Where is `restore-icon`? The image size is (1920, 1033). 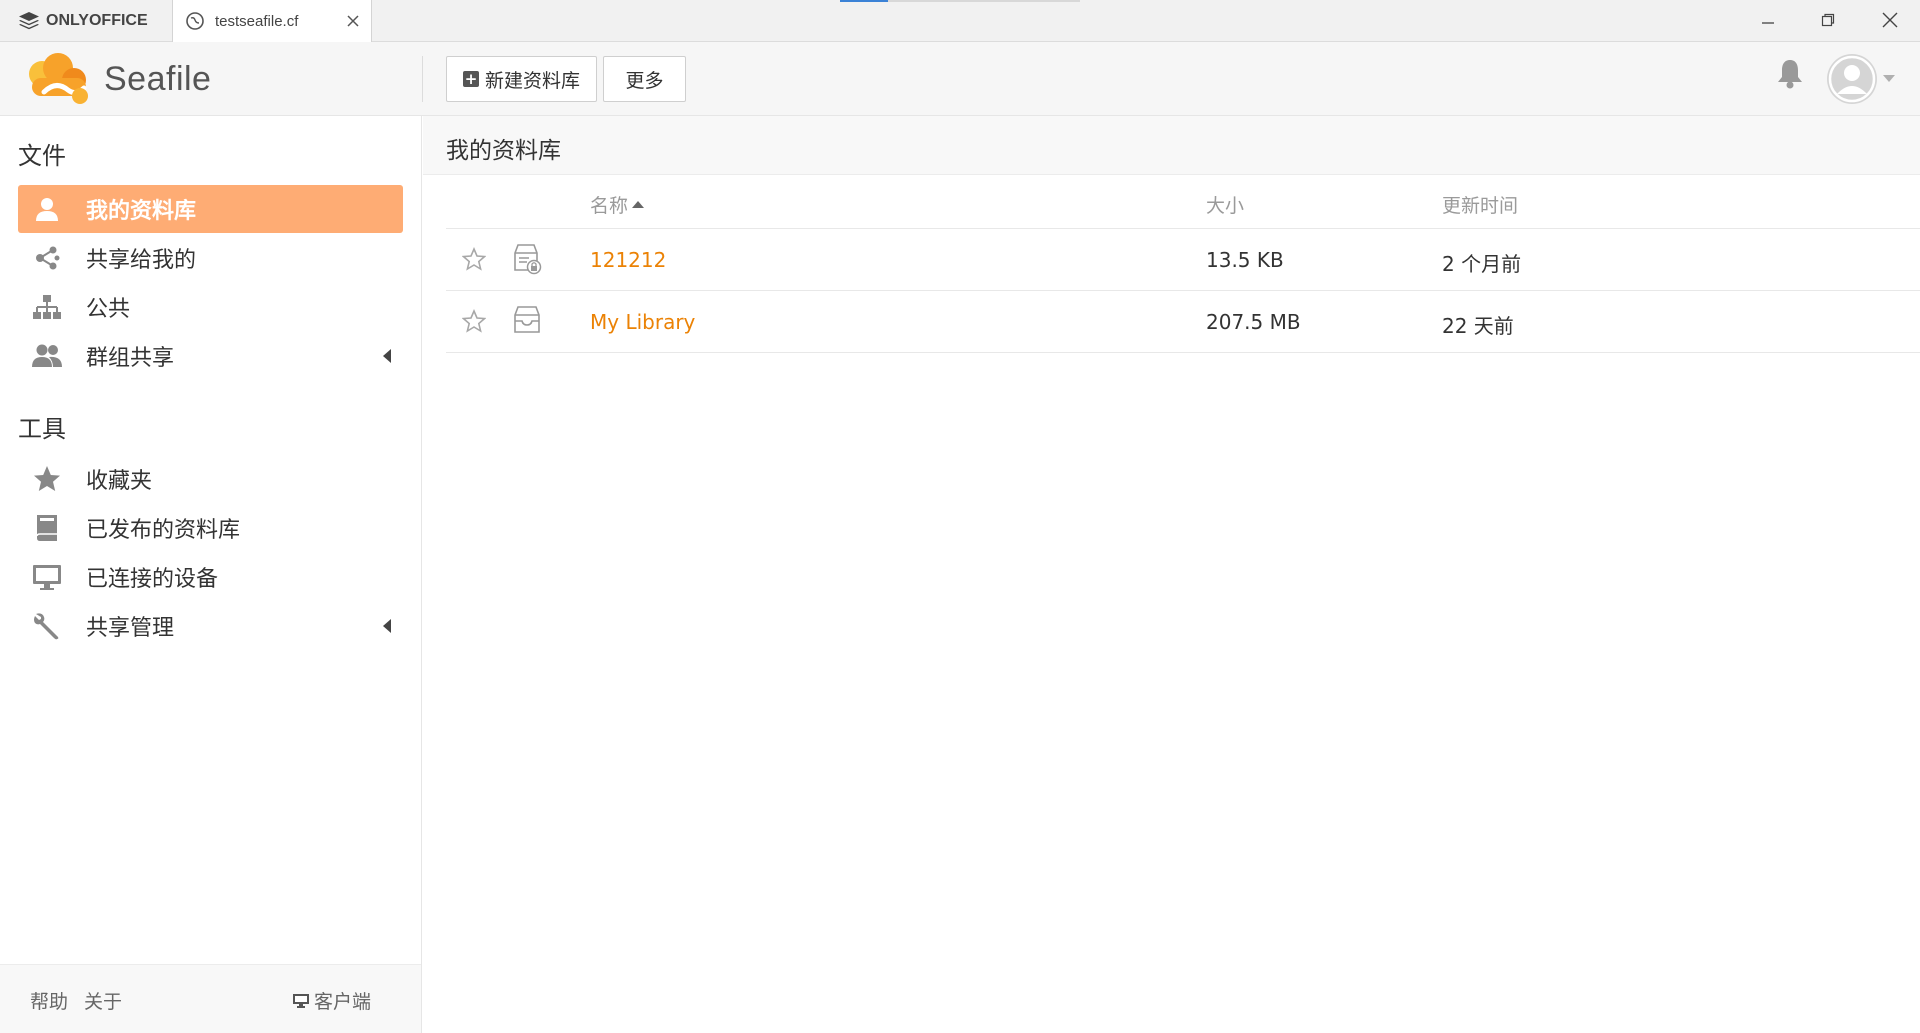 restore-icon is located at coordinates (1828, 20).